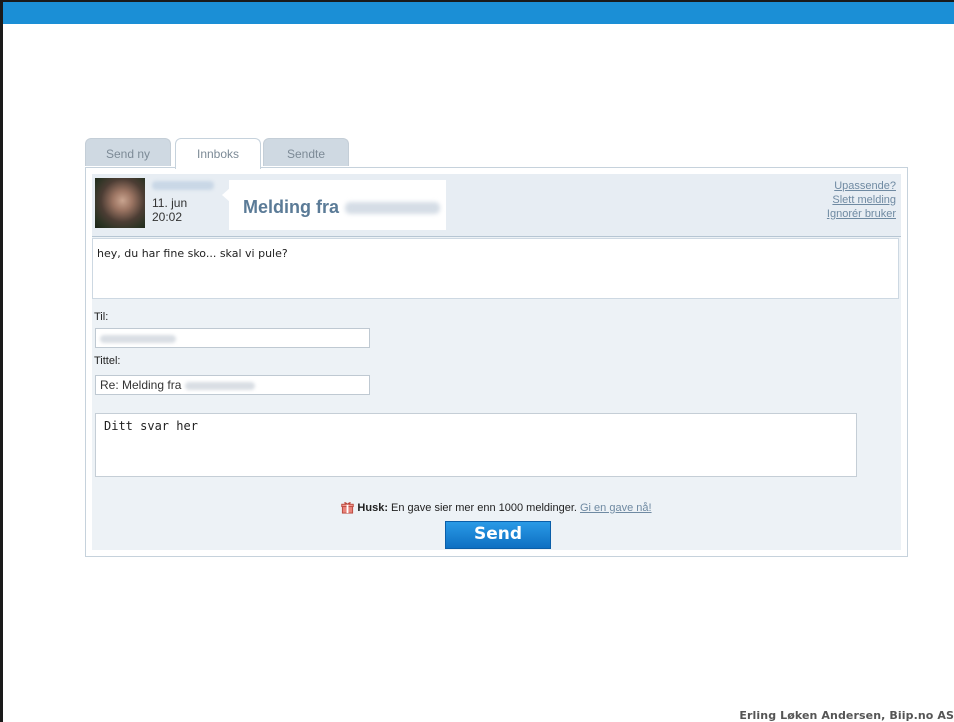 The image size is (954, 722). Describe the element at coordinates (616, 508) in the screenshot. I see `give-gift-link: Gi en gave nå!` at that location.